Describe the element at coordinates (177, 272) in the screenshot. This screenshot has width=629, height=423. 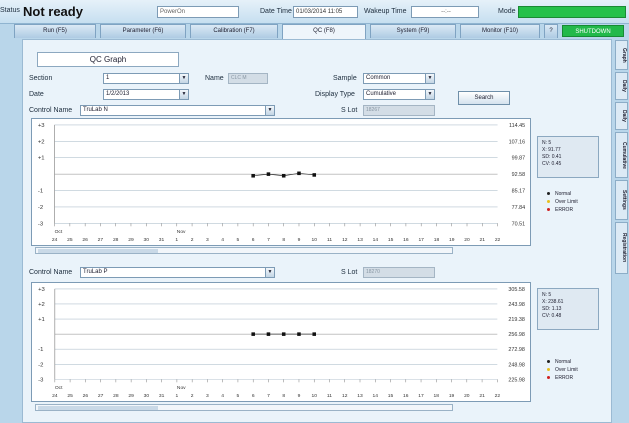
I see `control-name-select-2: TruLab P ▼` at that location.